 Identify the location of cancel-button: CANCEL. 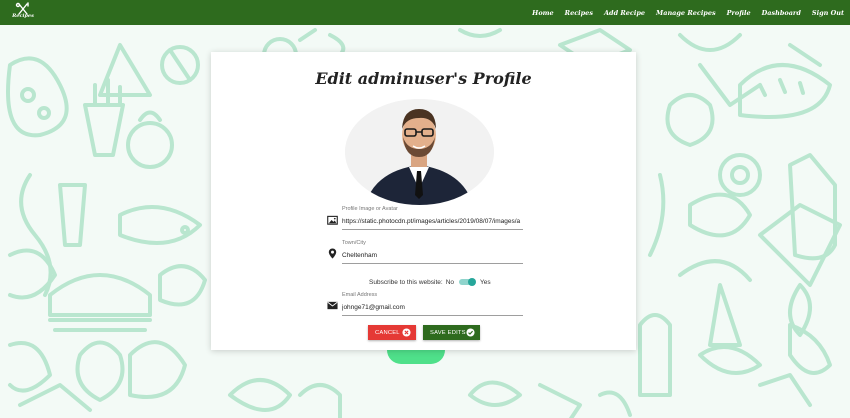
(392, 332).